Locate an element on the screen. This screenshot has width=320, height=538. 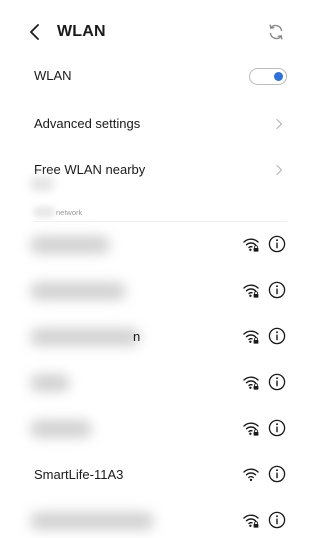
wlan-toggle-row: WLAN is located at coordinates (148, 76).